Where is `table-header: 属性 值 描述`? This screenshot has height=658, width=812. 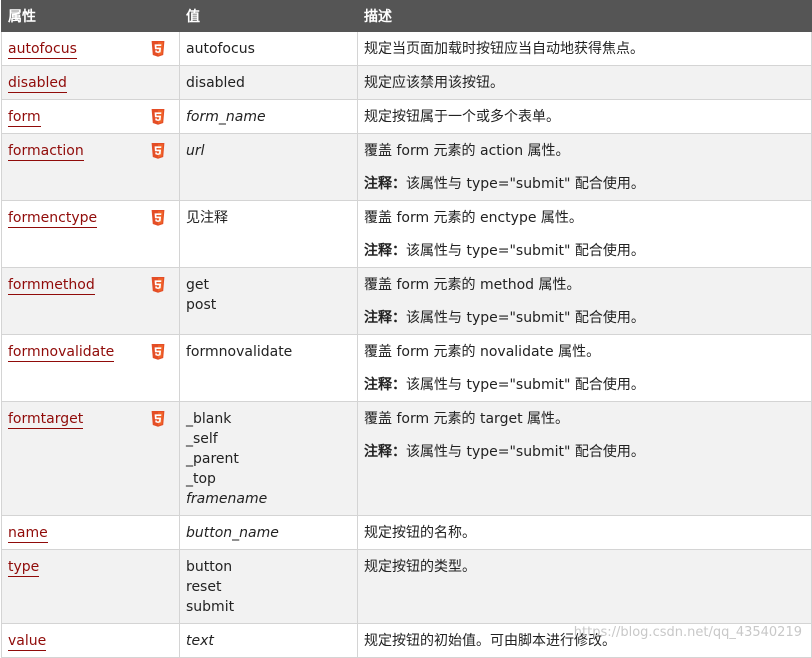
table-header: 属性 值 描述 is located at coordinates (406, 16).